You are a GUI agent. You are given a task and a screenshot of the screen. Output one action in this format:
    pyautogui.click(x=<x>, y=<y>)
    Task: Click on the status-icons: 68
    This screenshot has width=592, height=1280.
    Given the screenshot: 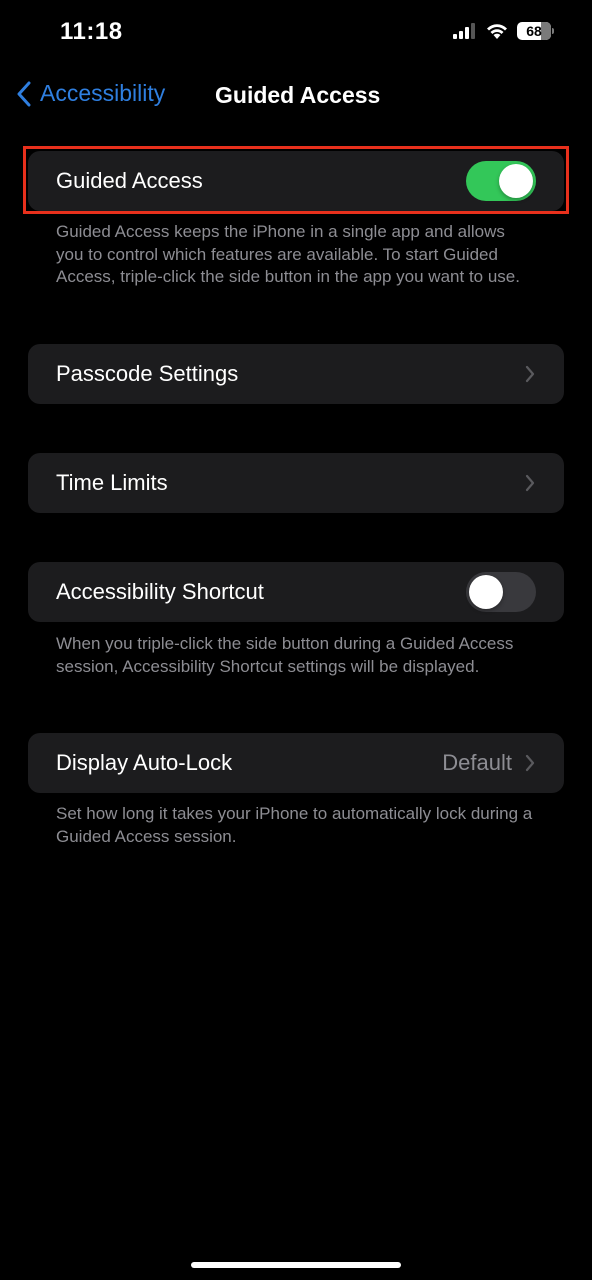 What is the action you would take?
    pyautogui.click(x=503, y=31)
    